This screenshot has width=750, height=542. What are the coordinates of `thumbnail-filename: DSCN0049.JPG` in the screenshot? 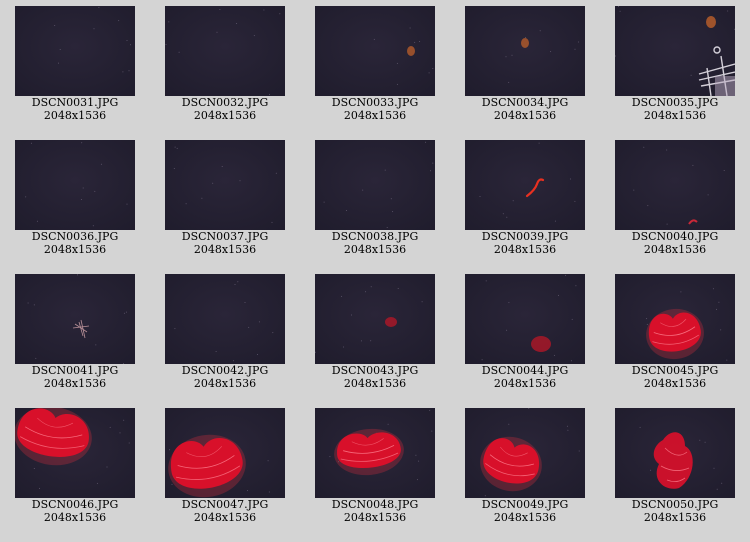 It's located at (525, 504).